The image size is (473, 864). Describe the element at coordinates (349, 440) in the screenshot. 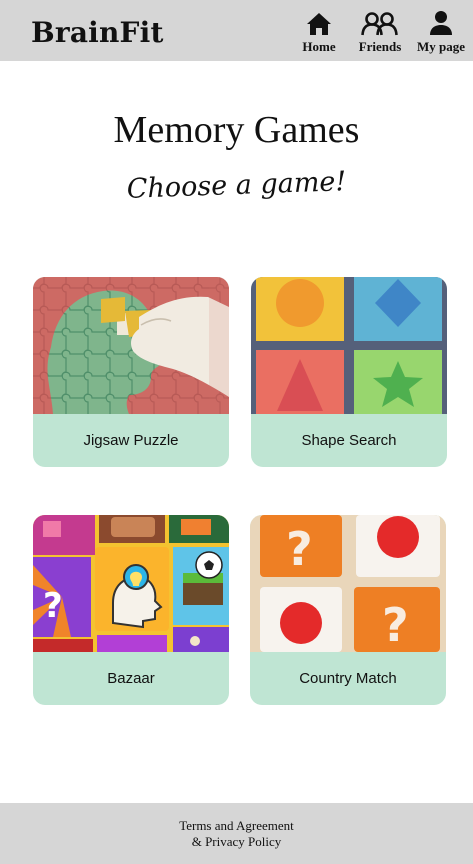

I see `game-card-label: Shape Search` at that location.